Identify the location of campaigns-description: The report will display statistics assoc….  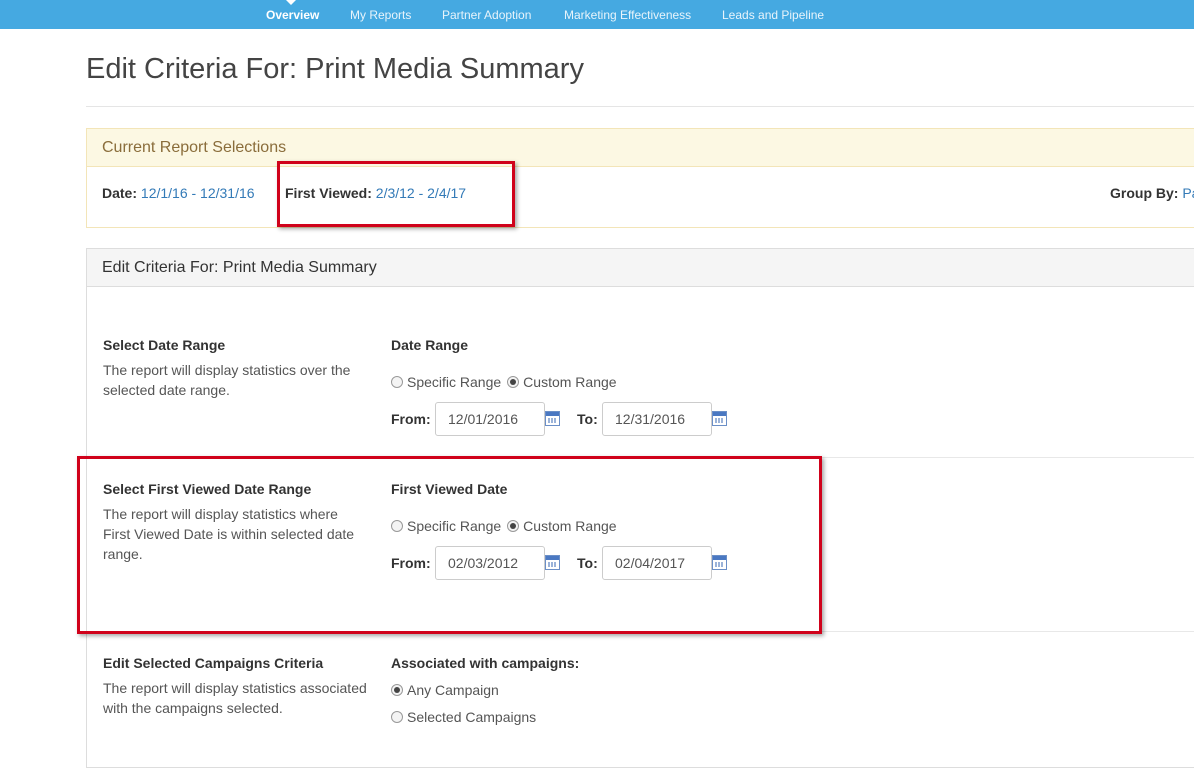
(235, 698).